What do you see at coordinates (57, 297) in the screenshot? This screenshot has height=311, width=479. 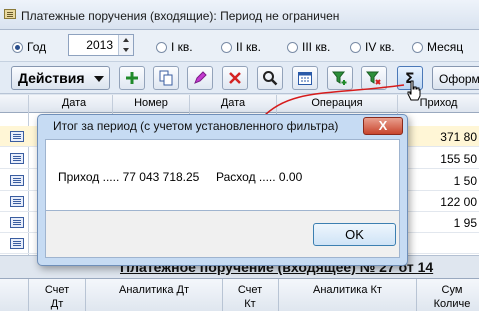 I see `column-header: Счет Дт` at bounding box center [57, 297].